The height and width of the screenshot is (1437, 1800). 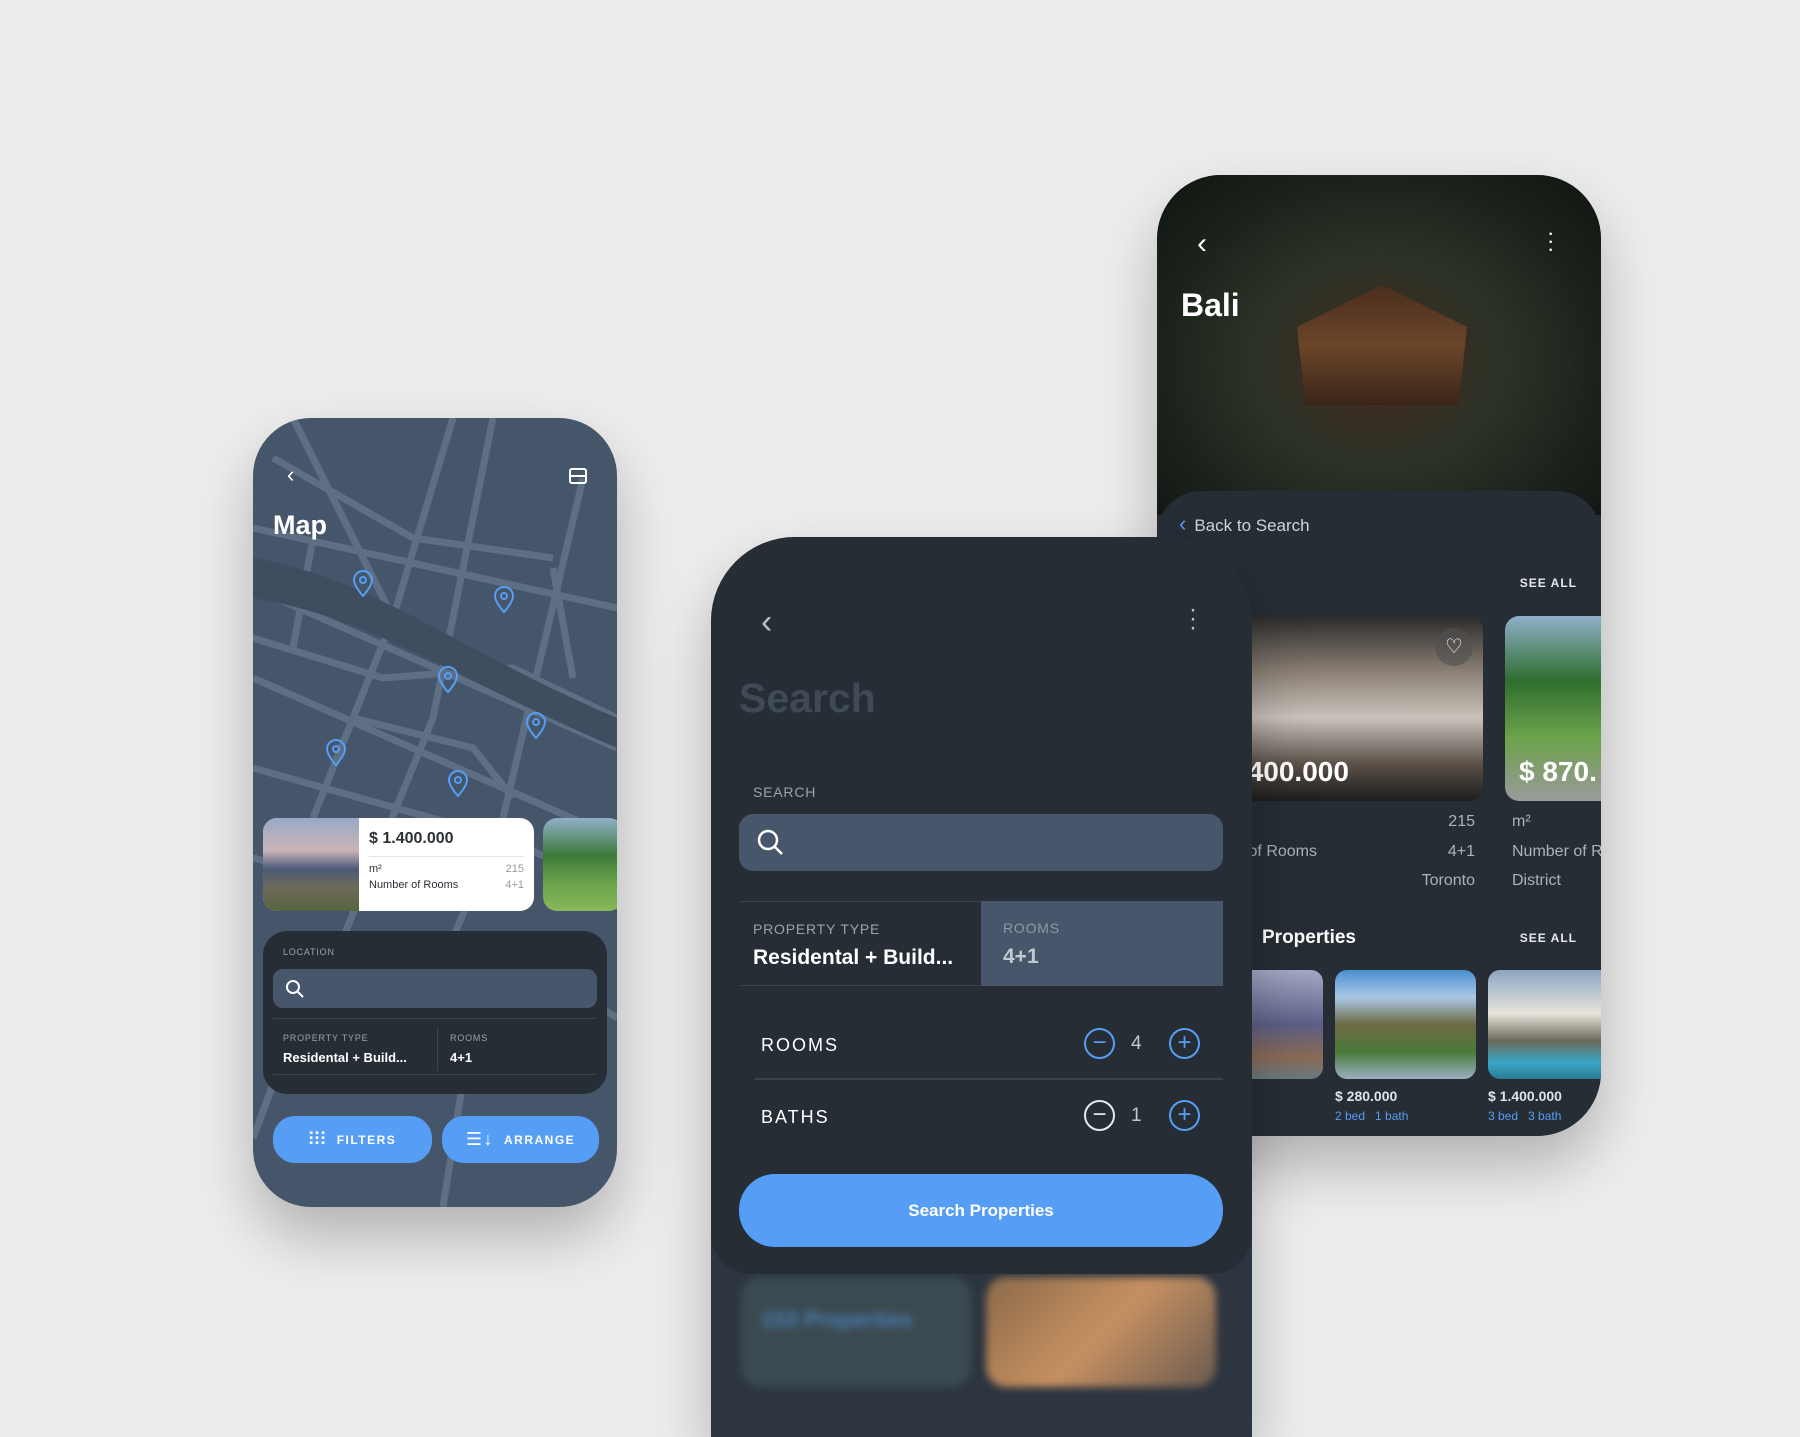 What do you see at coordinates (981, 842) in the screenshot?
I see `search-input` at bounding box center [981, 842].